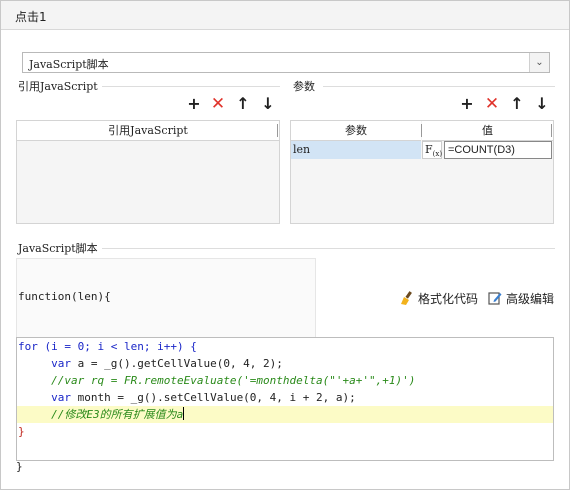 The width and height of the screenshot is (570, 490). What do you see at coordinates (542, 104) in the screenshot?
I see `param-move-down-button: ↓` at bounding box center [542, 104].